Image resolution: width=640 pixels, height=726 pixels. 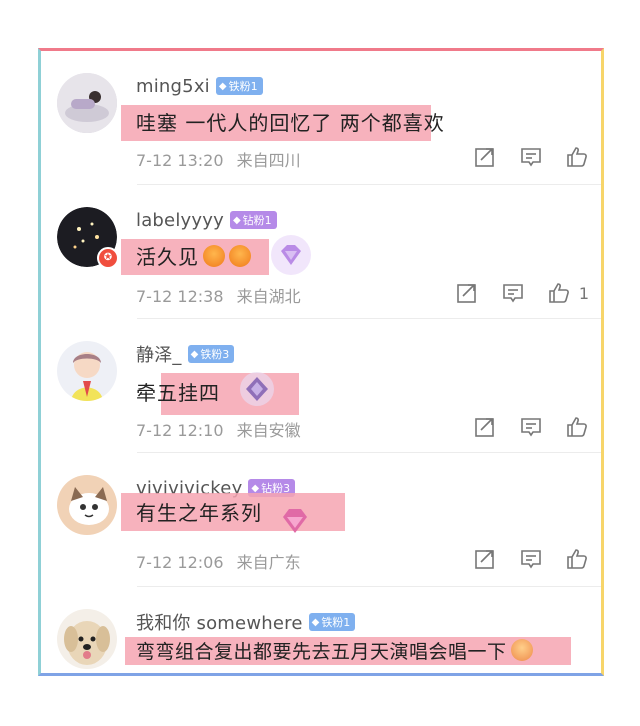 What do you see at coordinates (257, 220) in the screenshot?
I see `badge-label: 钻粉1` at bounding box center [257, 220].